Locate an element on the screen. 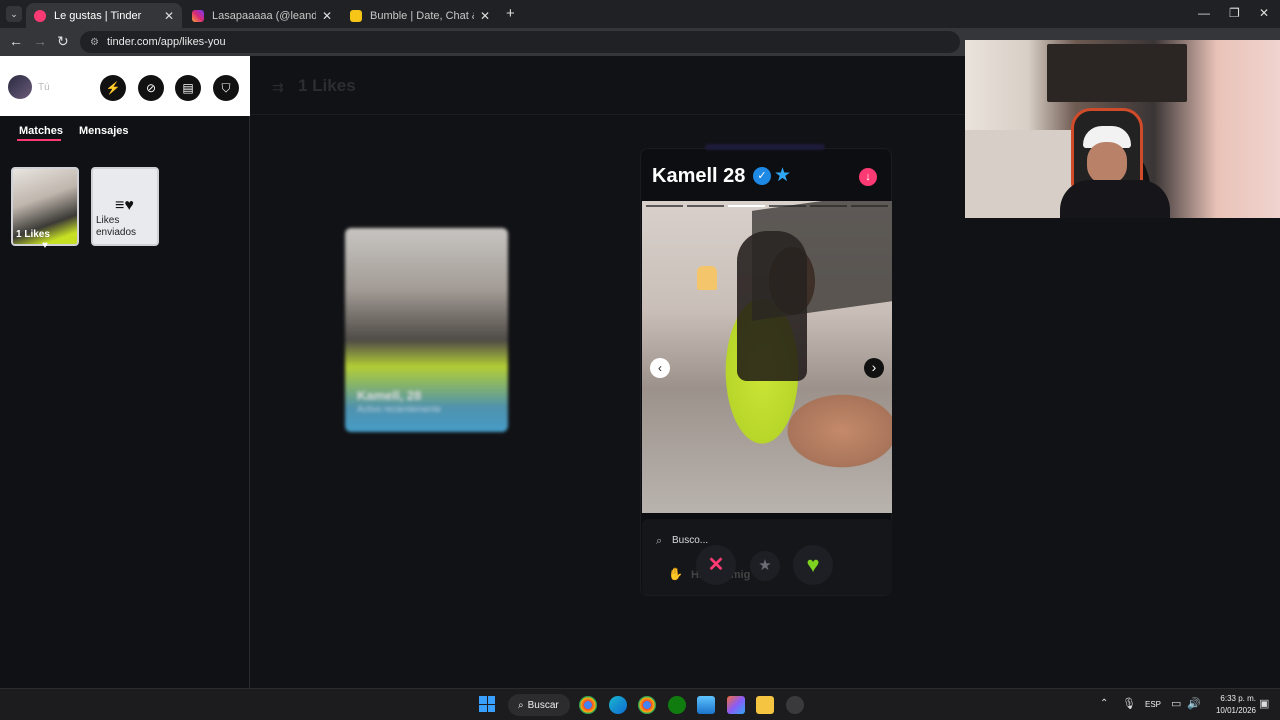 This screenshot has width=1280, height=720. webcam-wall-art is located at coordinates (1117, 73).